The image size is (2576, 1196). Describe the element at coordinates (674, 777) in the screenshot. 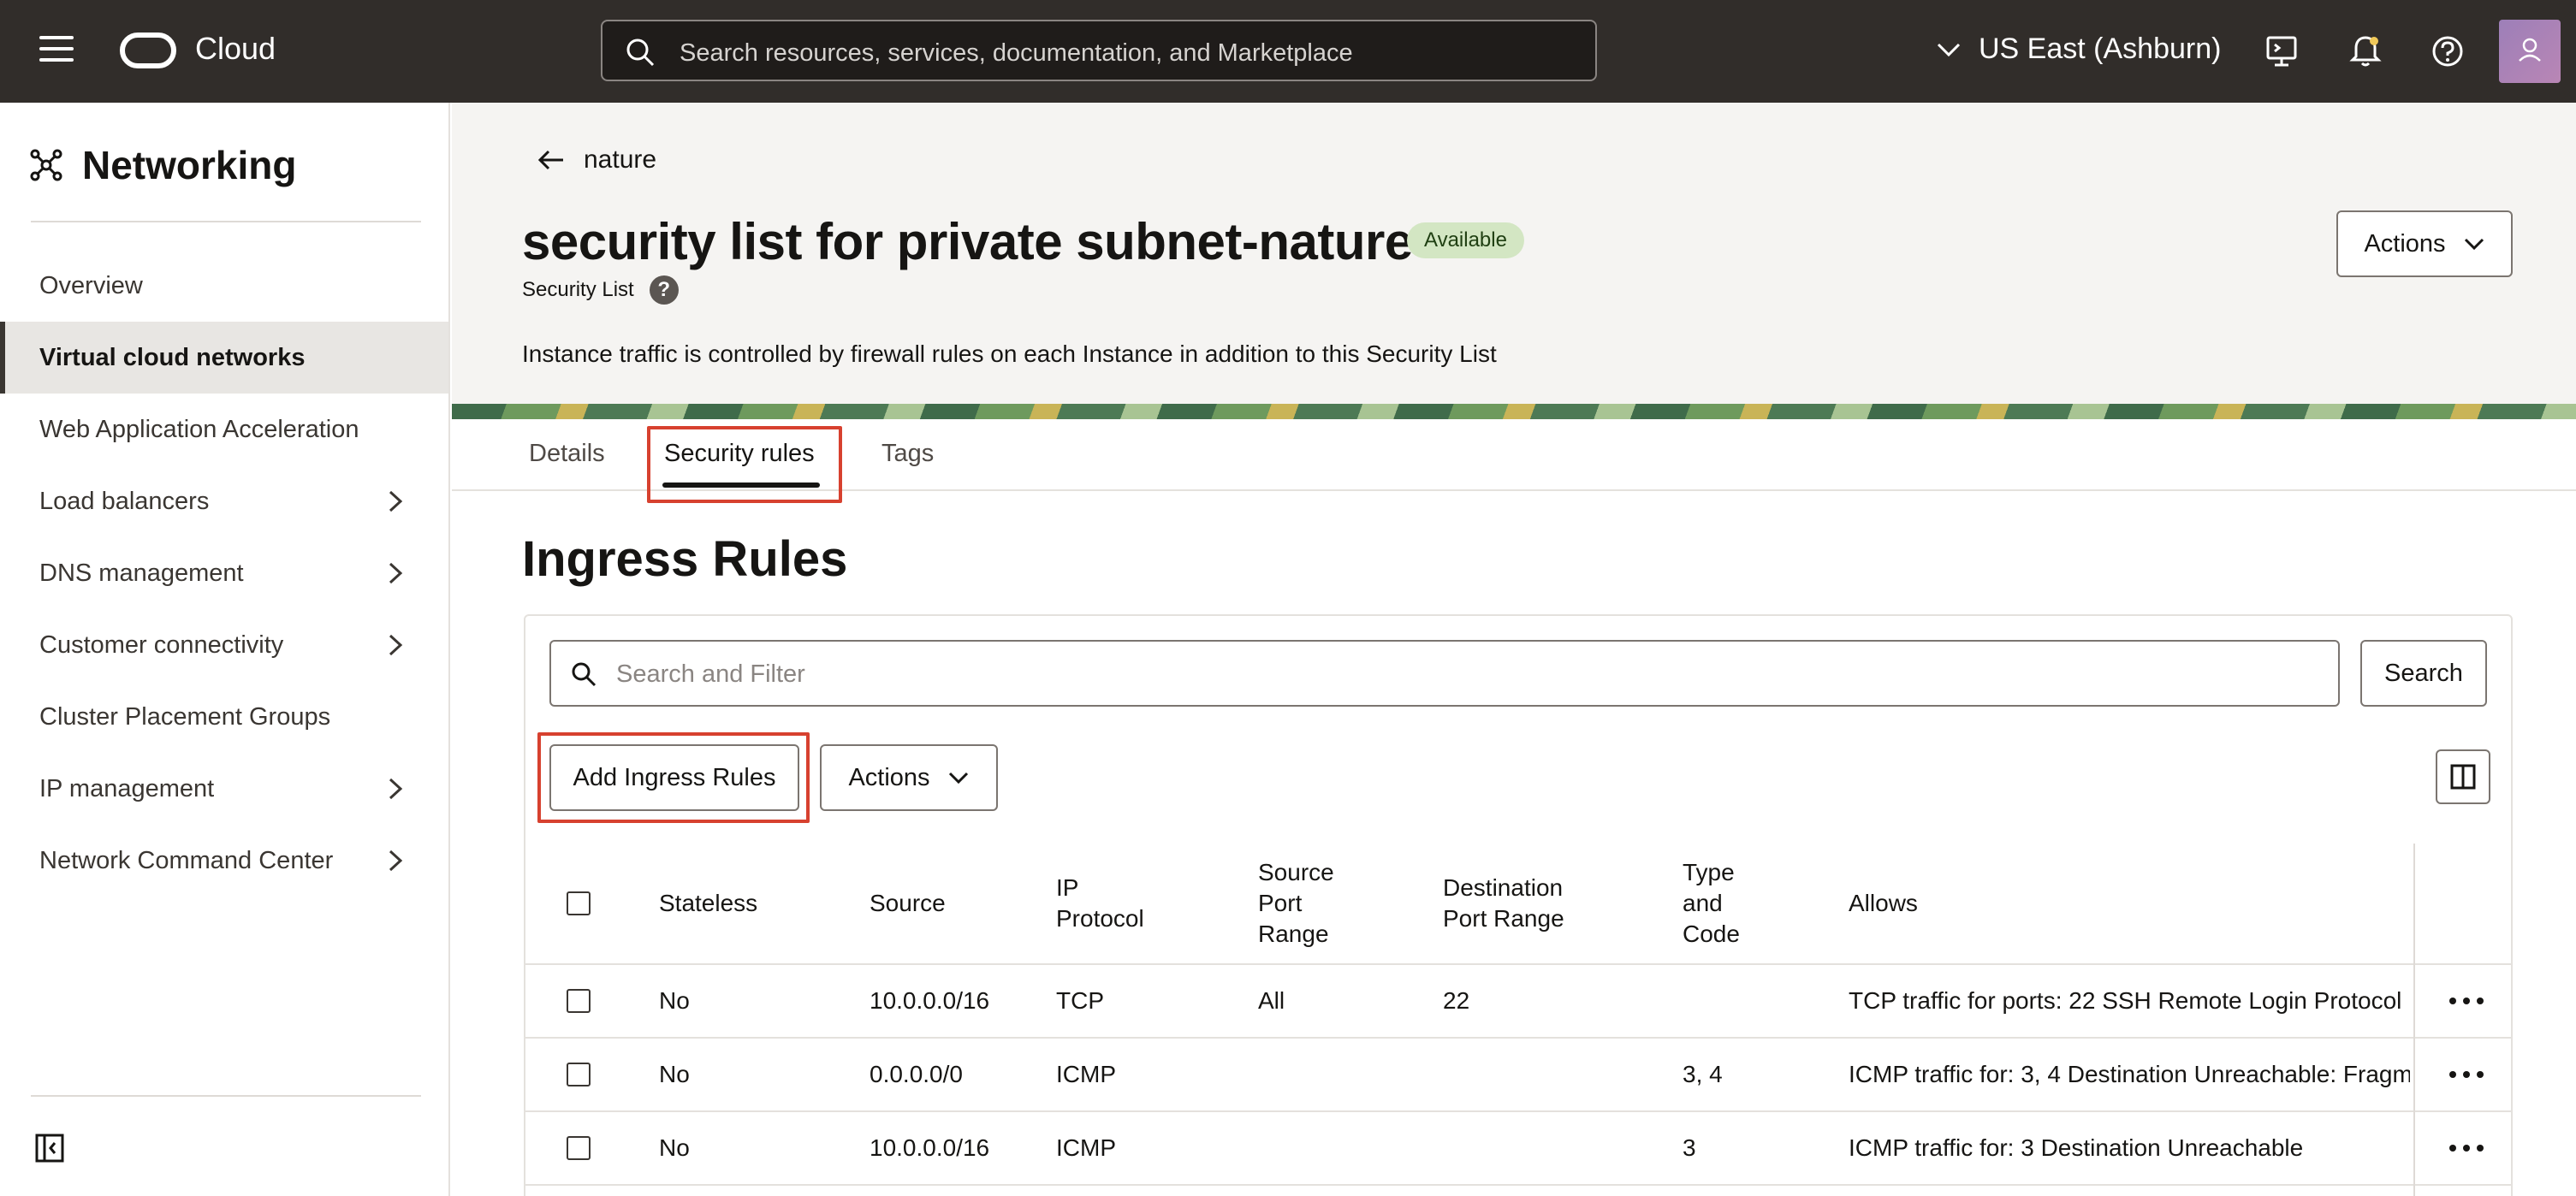

I see `add-ingress-rules-button: Add Ingress Rules` at that location.